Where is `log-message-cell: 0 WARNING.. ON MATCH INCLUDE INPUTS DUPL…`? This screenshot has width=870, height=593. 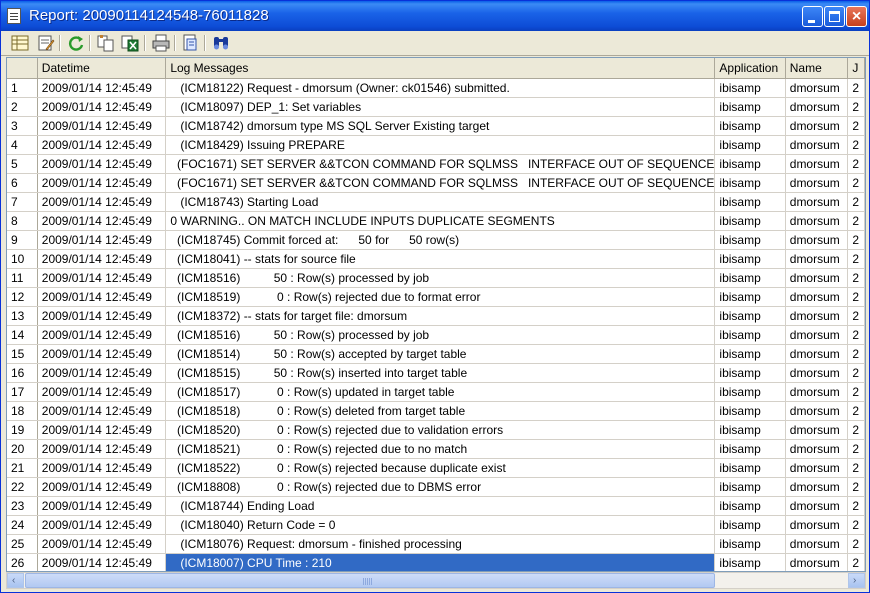
log-message-cell: 0 WARNING.. ON MATCH INCLUDE INPUTS DUPL… is located at coordinates (440, 221).